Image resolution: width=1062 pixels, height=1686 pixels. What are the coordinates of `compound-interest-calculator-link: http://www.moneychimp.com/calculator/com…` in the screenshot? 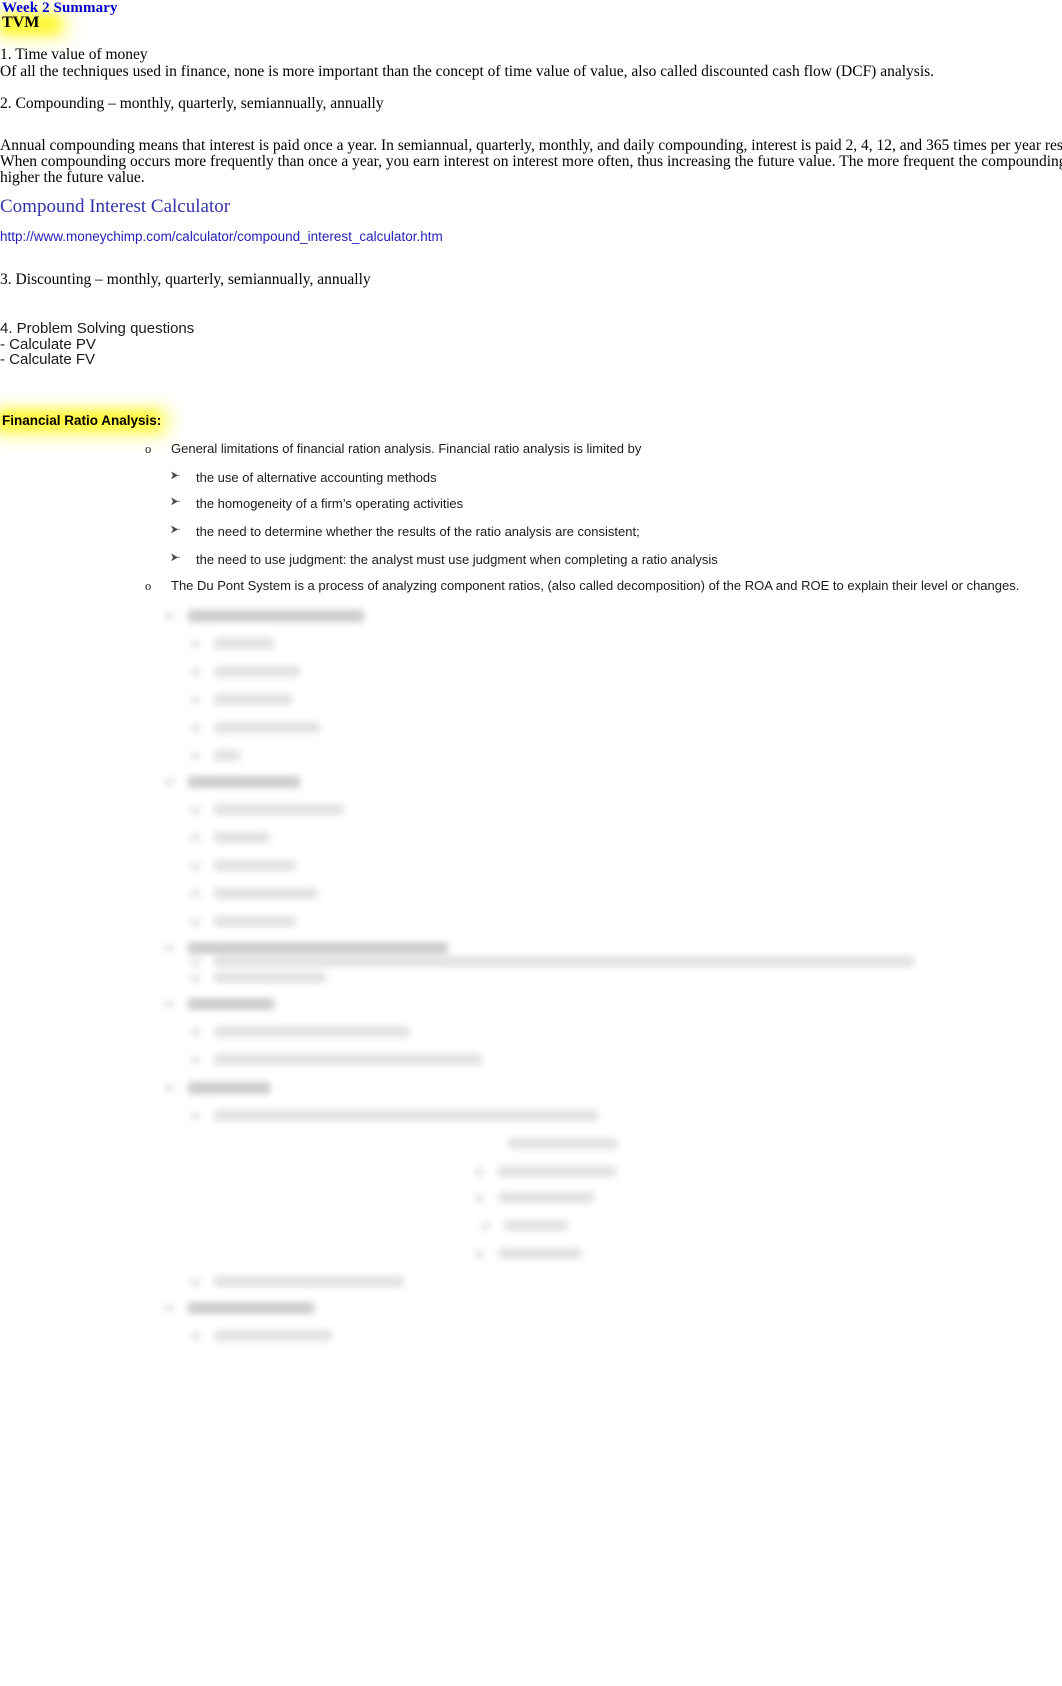 It's located at (221, 236).